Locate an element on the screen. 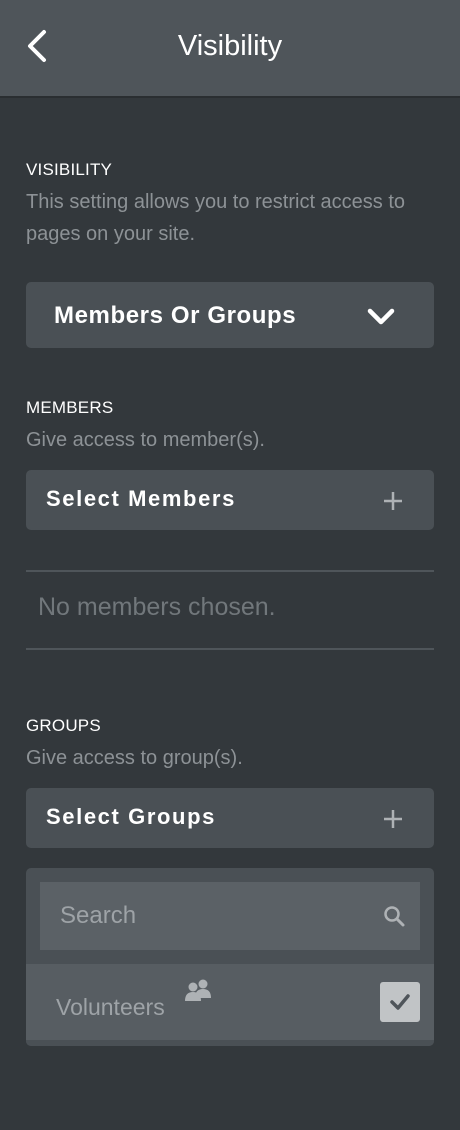  select-groups-button: Select Groups is located at coordinates (230, 818).